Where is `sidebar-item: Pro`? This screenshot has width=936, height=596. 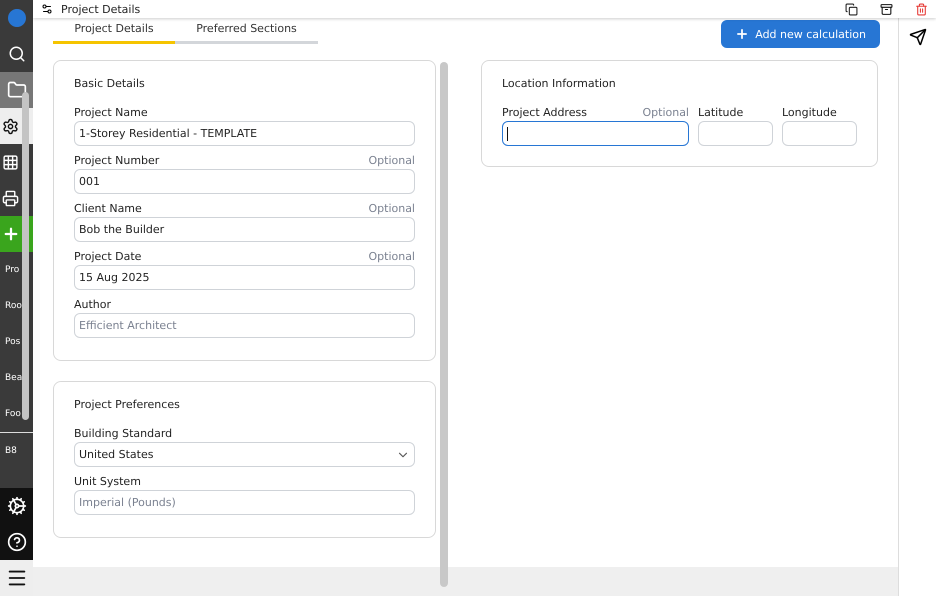 sidebar-item: Pro is located at coordinates (12, 270).